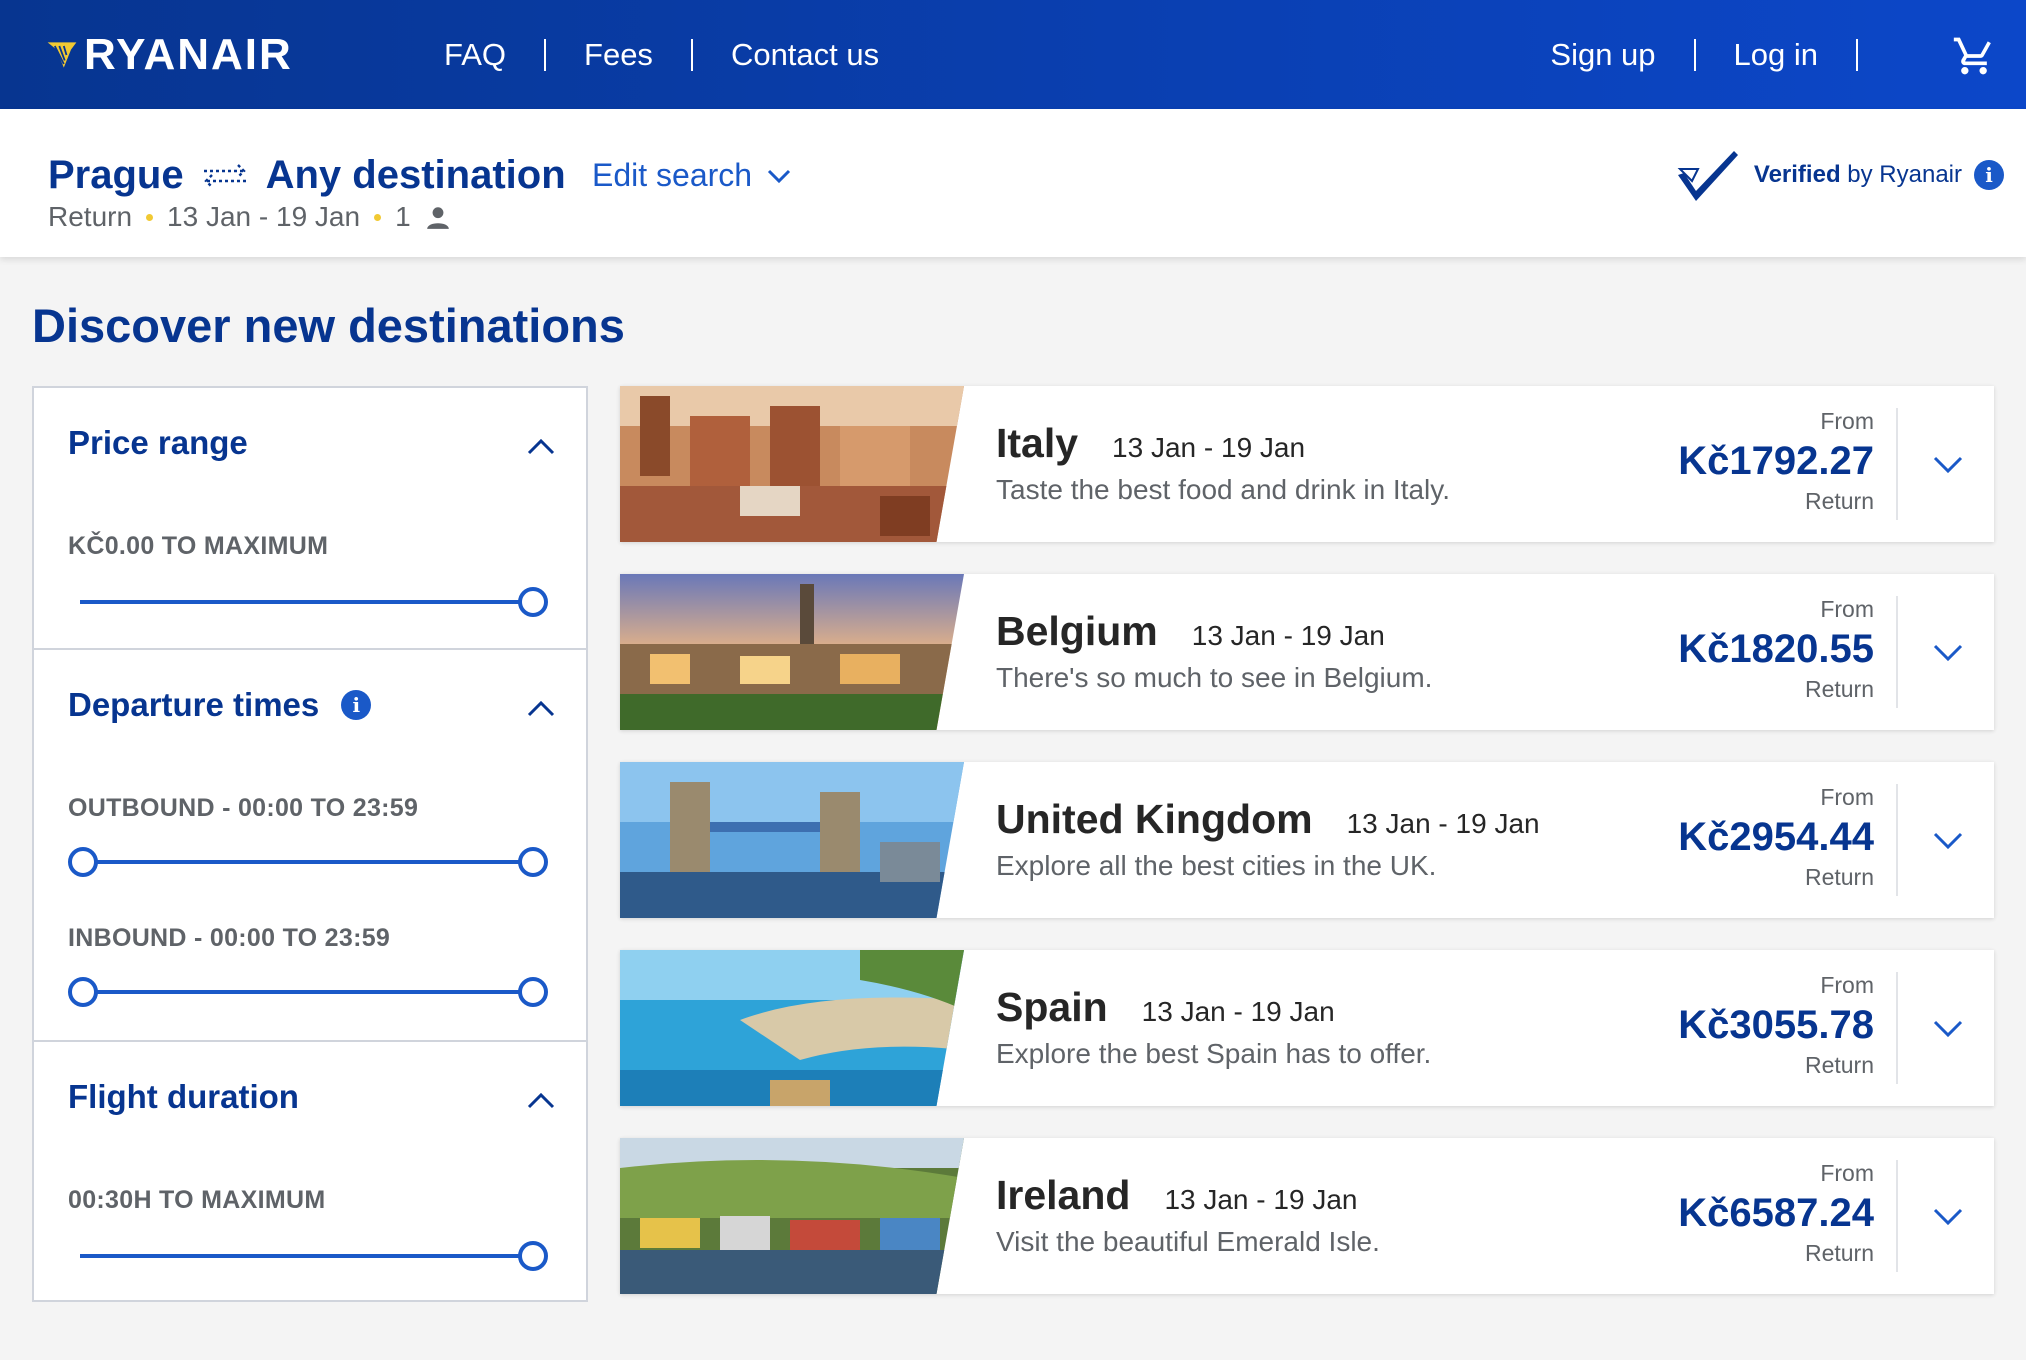 The width and height of the screenshot is (2026, 1360). I want to click on log-in-link: Log in, so click(1776, 55).